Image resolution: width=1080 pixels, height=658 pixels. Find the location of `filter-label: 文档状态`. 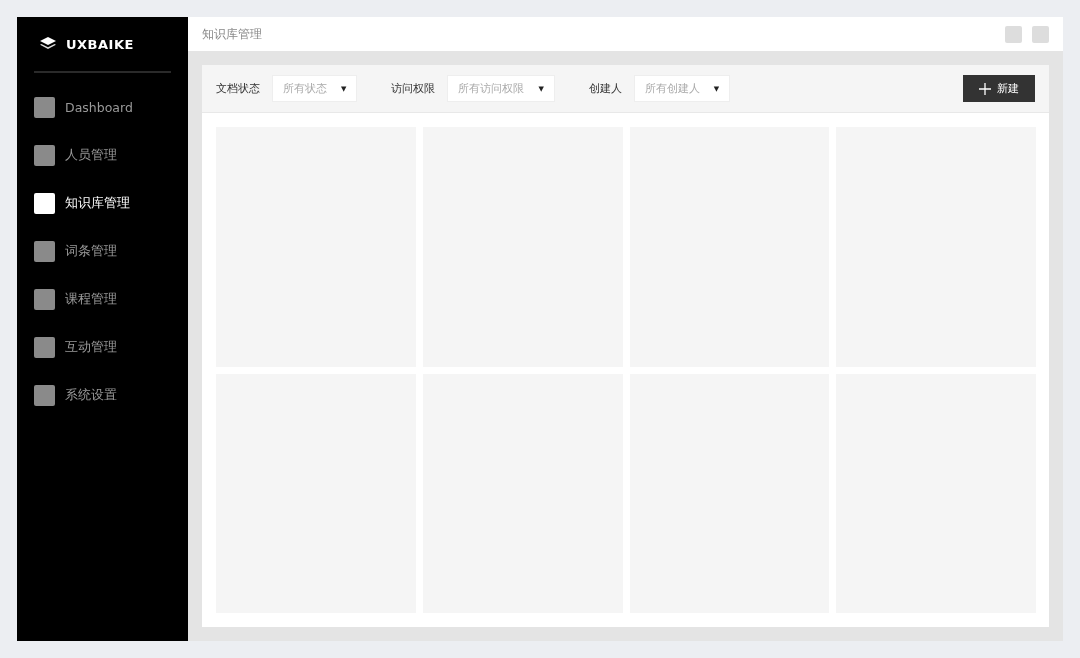

filter-label: 文档状态 is located at coordinates (238, 88).